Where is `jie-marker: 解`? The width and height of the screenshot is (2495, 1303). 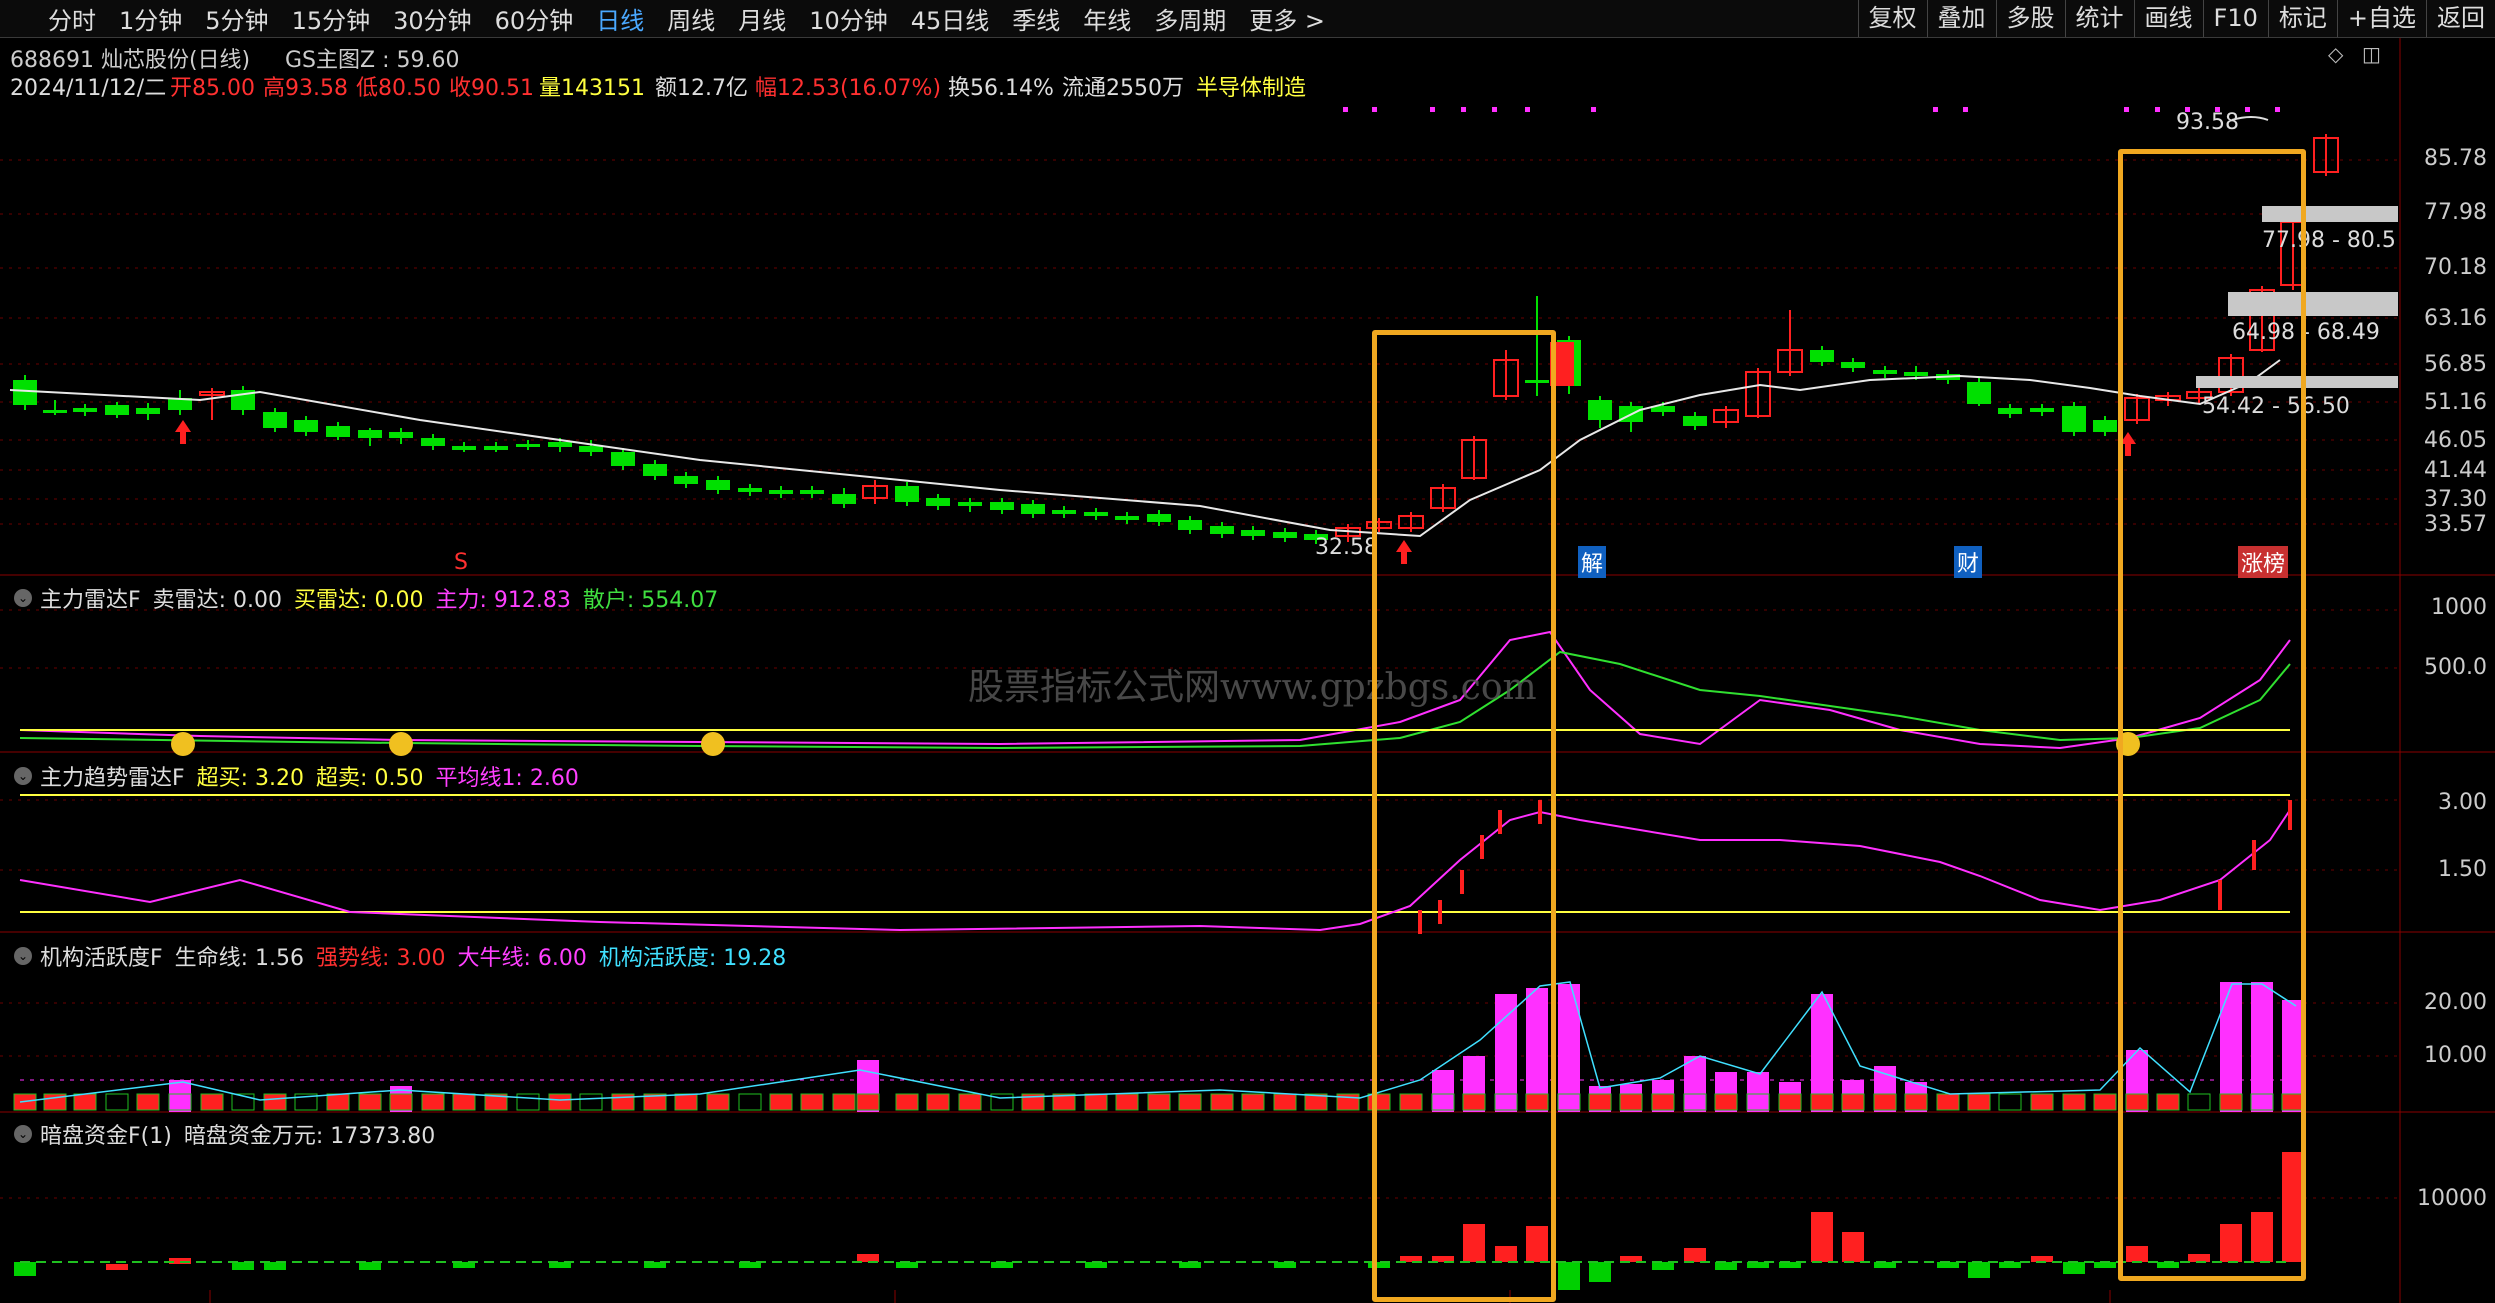
jie-marker: 解 is located at coordinates (1592, 562).